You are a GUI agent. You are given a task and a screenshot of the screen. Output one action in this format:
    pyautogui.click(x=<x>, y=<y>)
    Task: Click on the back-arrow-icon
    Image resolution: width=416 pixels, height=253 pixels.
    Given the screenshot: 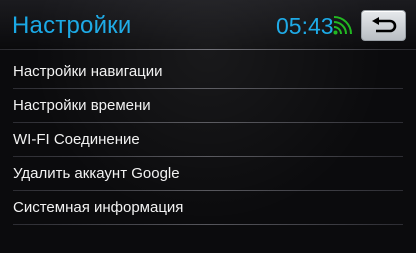 What is the action you would take?
    pyautogui.click(x=384, y=25)
    